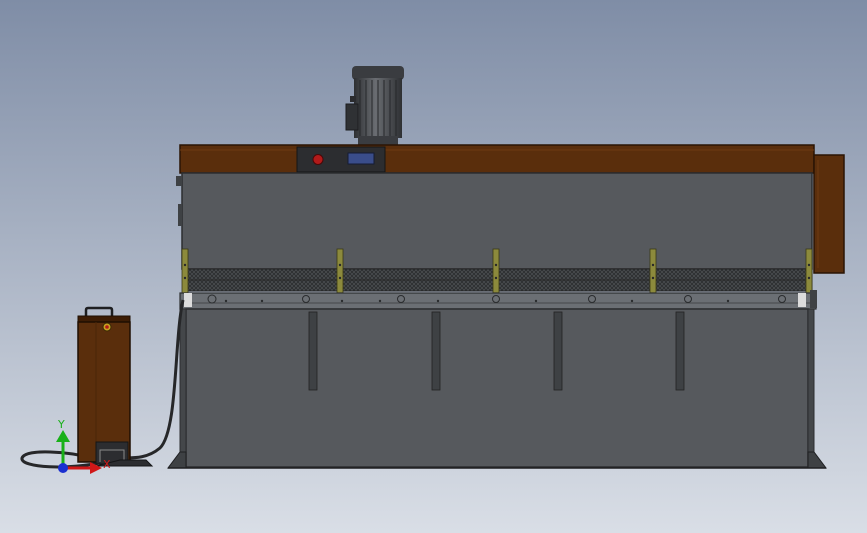  I want to click on axis-label-y: Y, so click(61, 424).